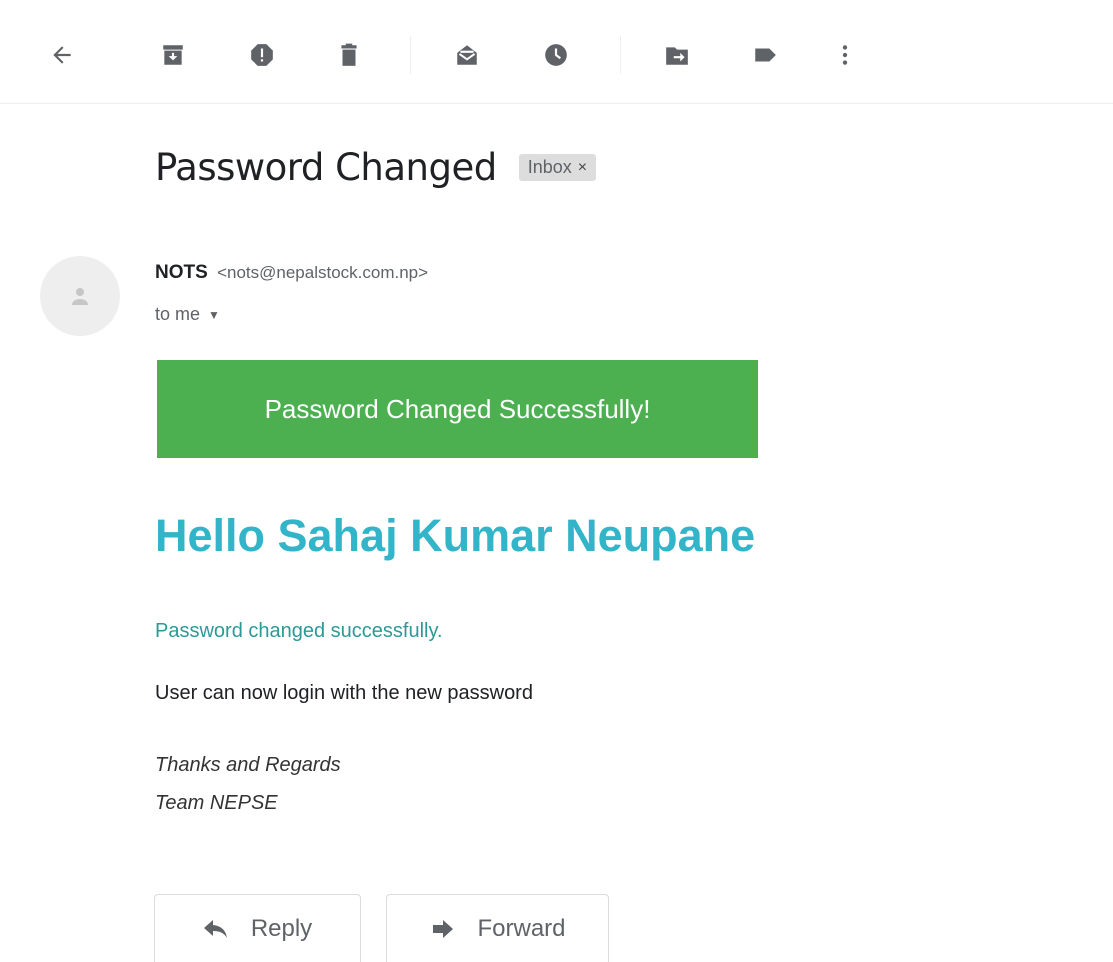  Describe the element at coordinates (455, 535) in the screenshot. I see `greeting-heading: Hello Sahaj Kumar Neupane` at that location.